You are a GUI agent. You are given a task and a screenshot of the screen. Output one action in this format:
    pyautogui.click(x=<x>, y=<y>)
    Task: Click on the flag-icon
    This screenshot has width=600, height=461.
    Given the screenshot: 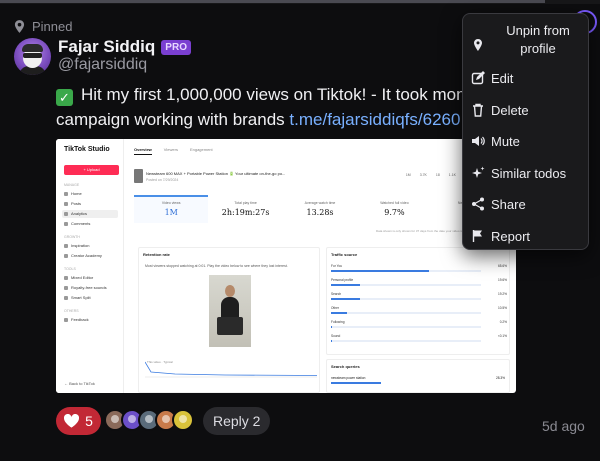 What is the action you would take?
    pyautogui.click(x=478, y=236)
    